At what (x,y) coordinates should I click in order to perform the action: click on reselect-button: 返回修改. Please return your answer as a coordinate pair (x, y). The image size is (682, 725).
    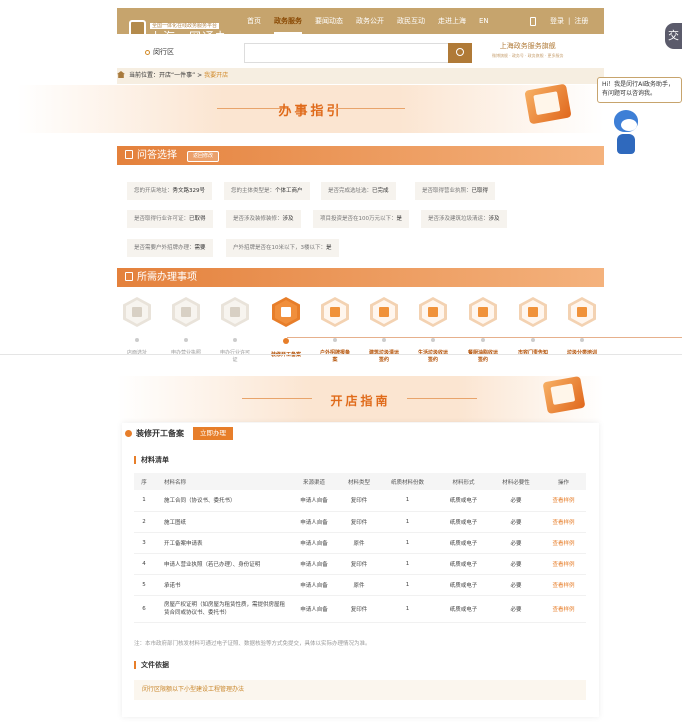
    Looking at the image, I should click on (203, 156).